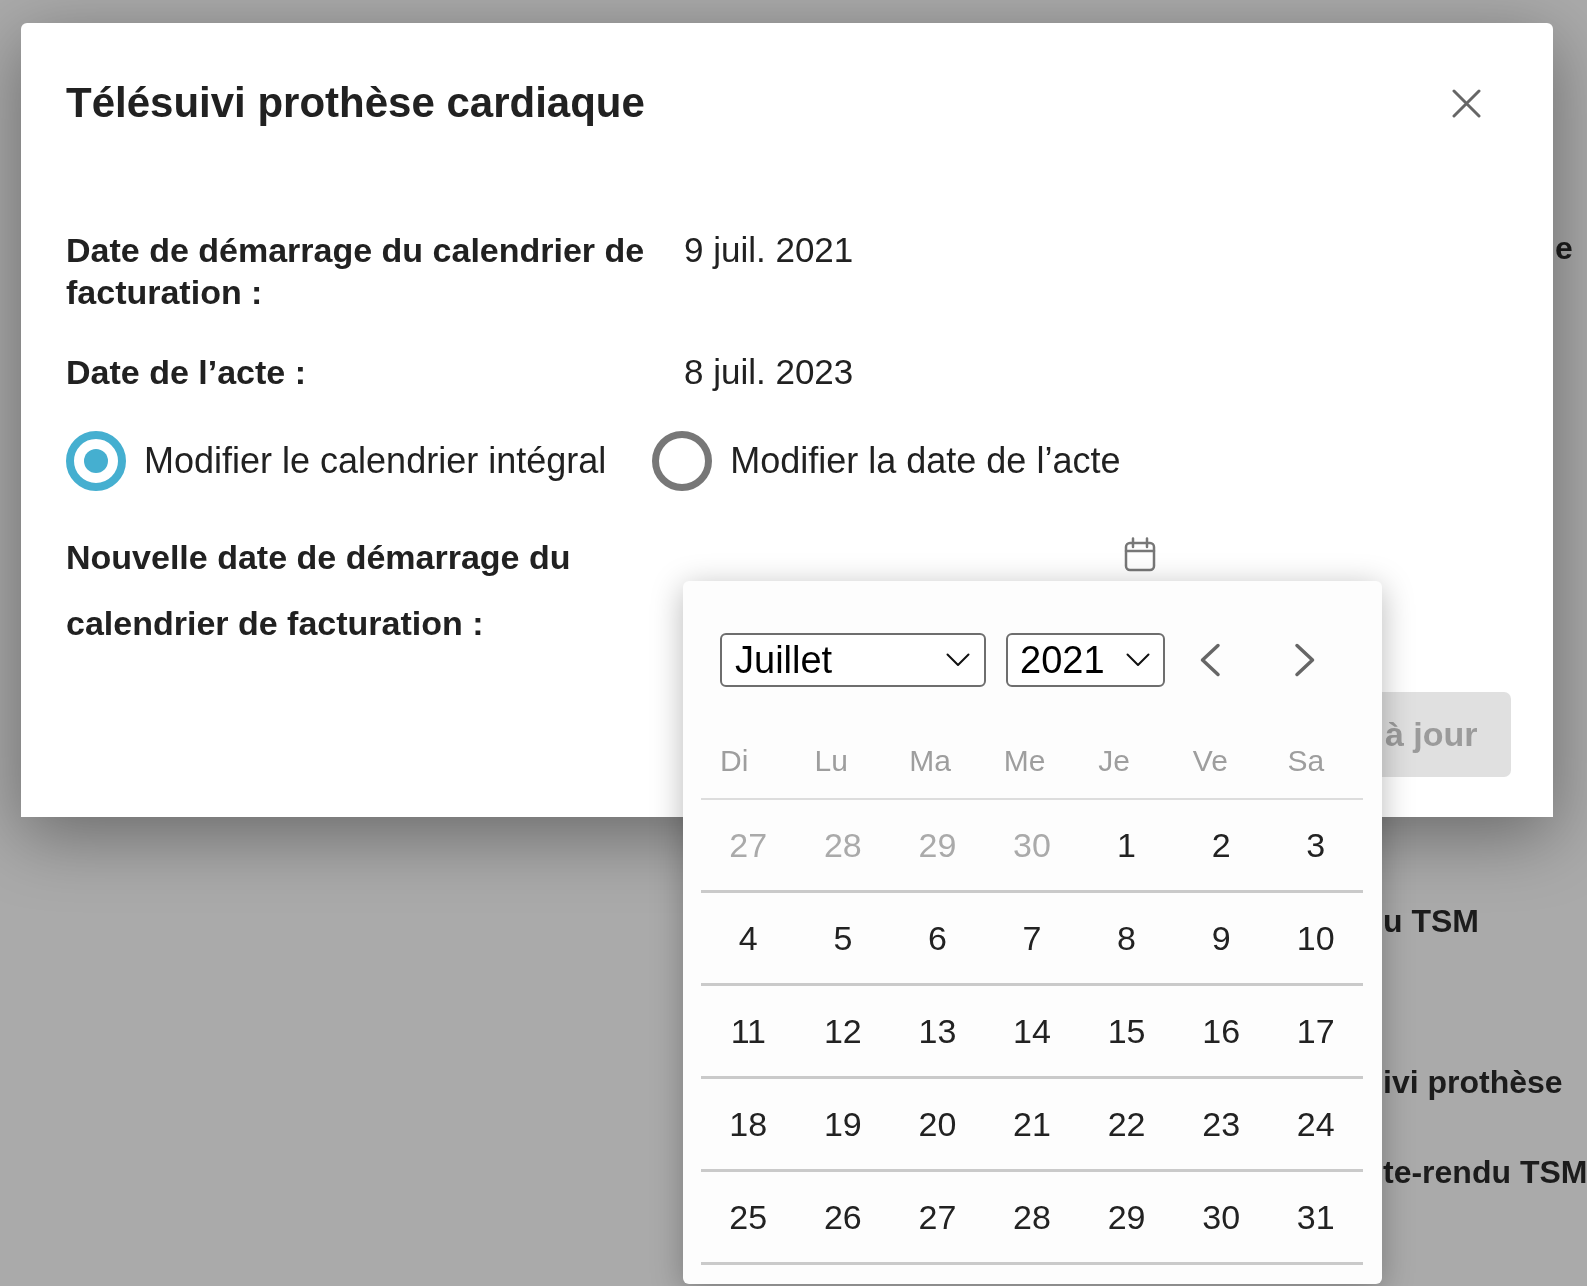  What do you see at coordinates (1315, 1217) in the screenshot?
I see `calendar-day: 31` at bounding box center [1315, 1217].